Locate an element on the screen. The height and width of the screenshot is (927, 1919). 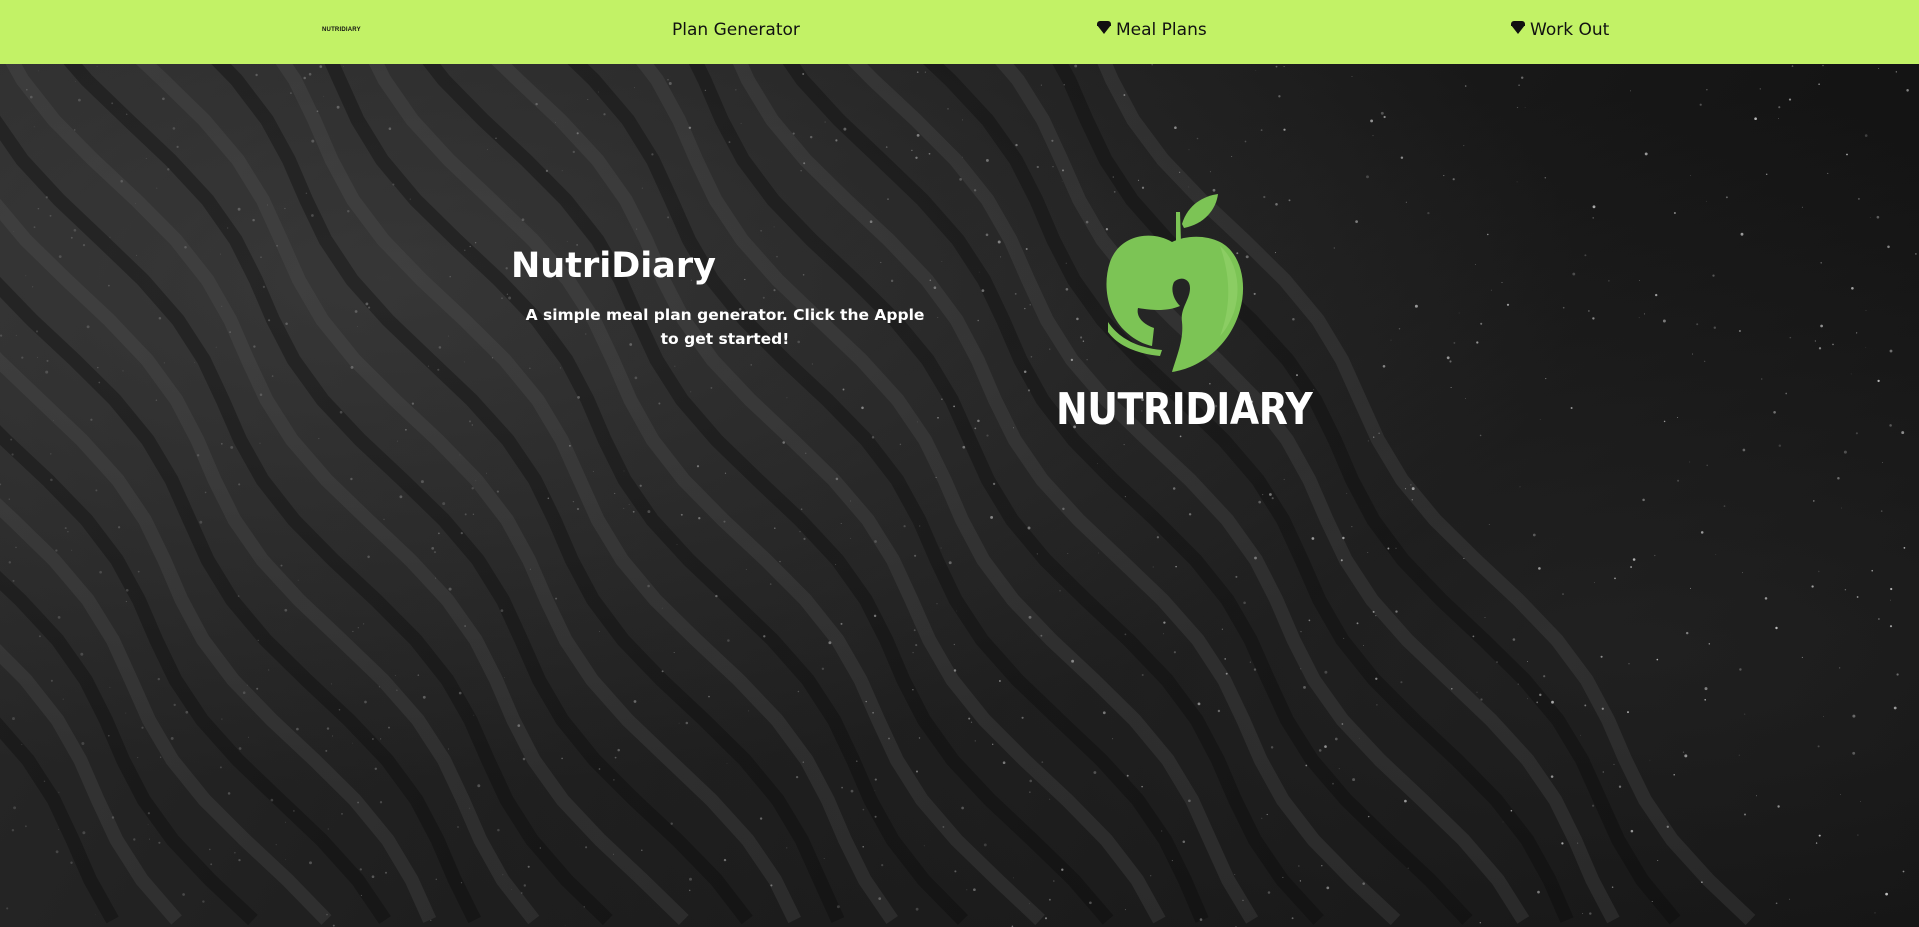
hero-title: NutriDiary is located at coordinates (613, 266).